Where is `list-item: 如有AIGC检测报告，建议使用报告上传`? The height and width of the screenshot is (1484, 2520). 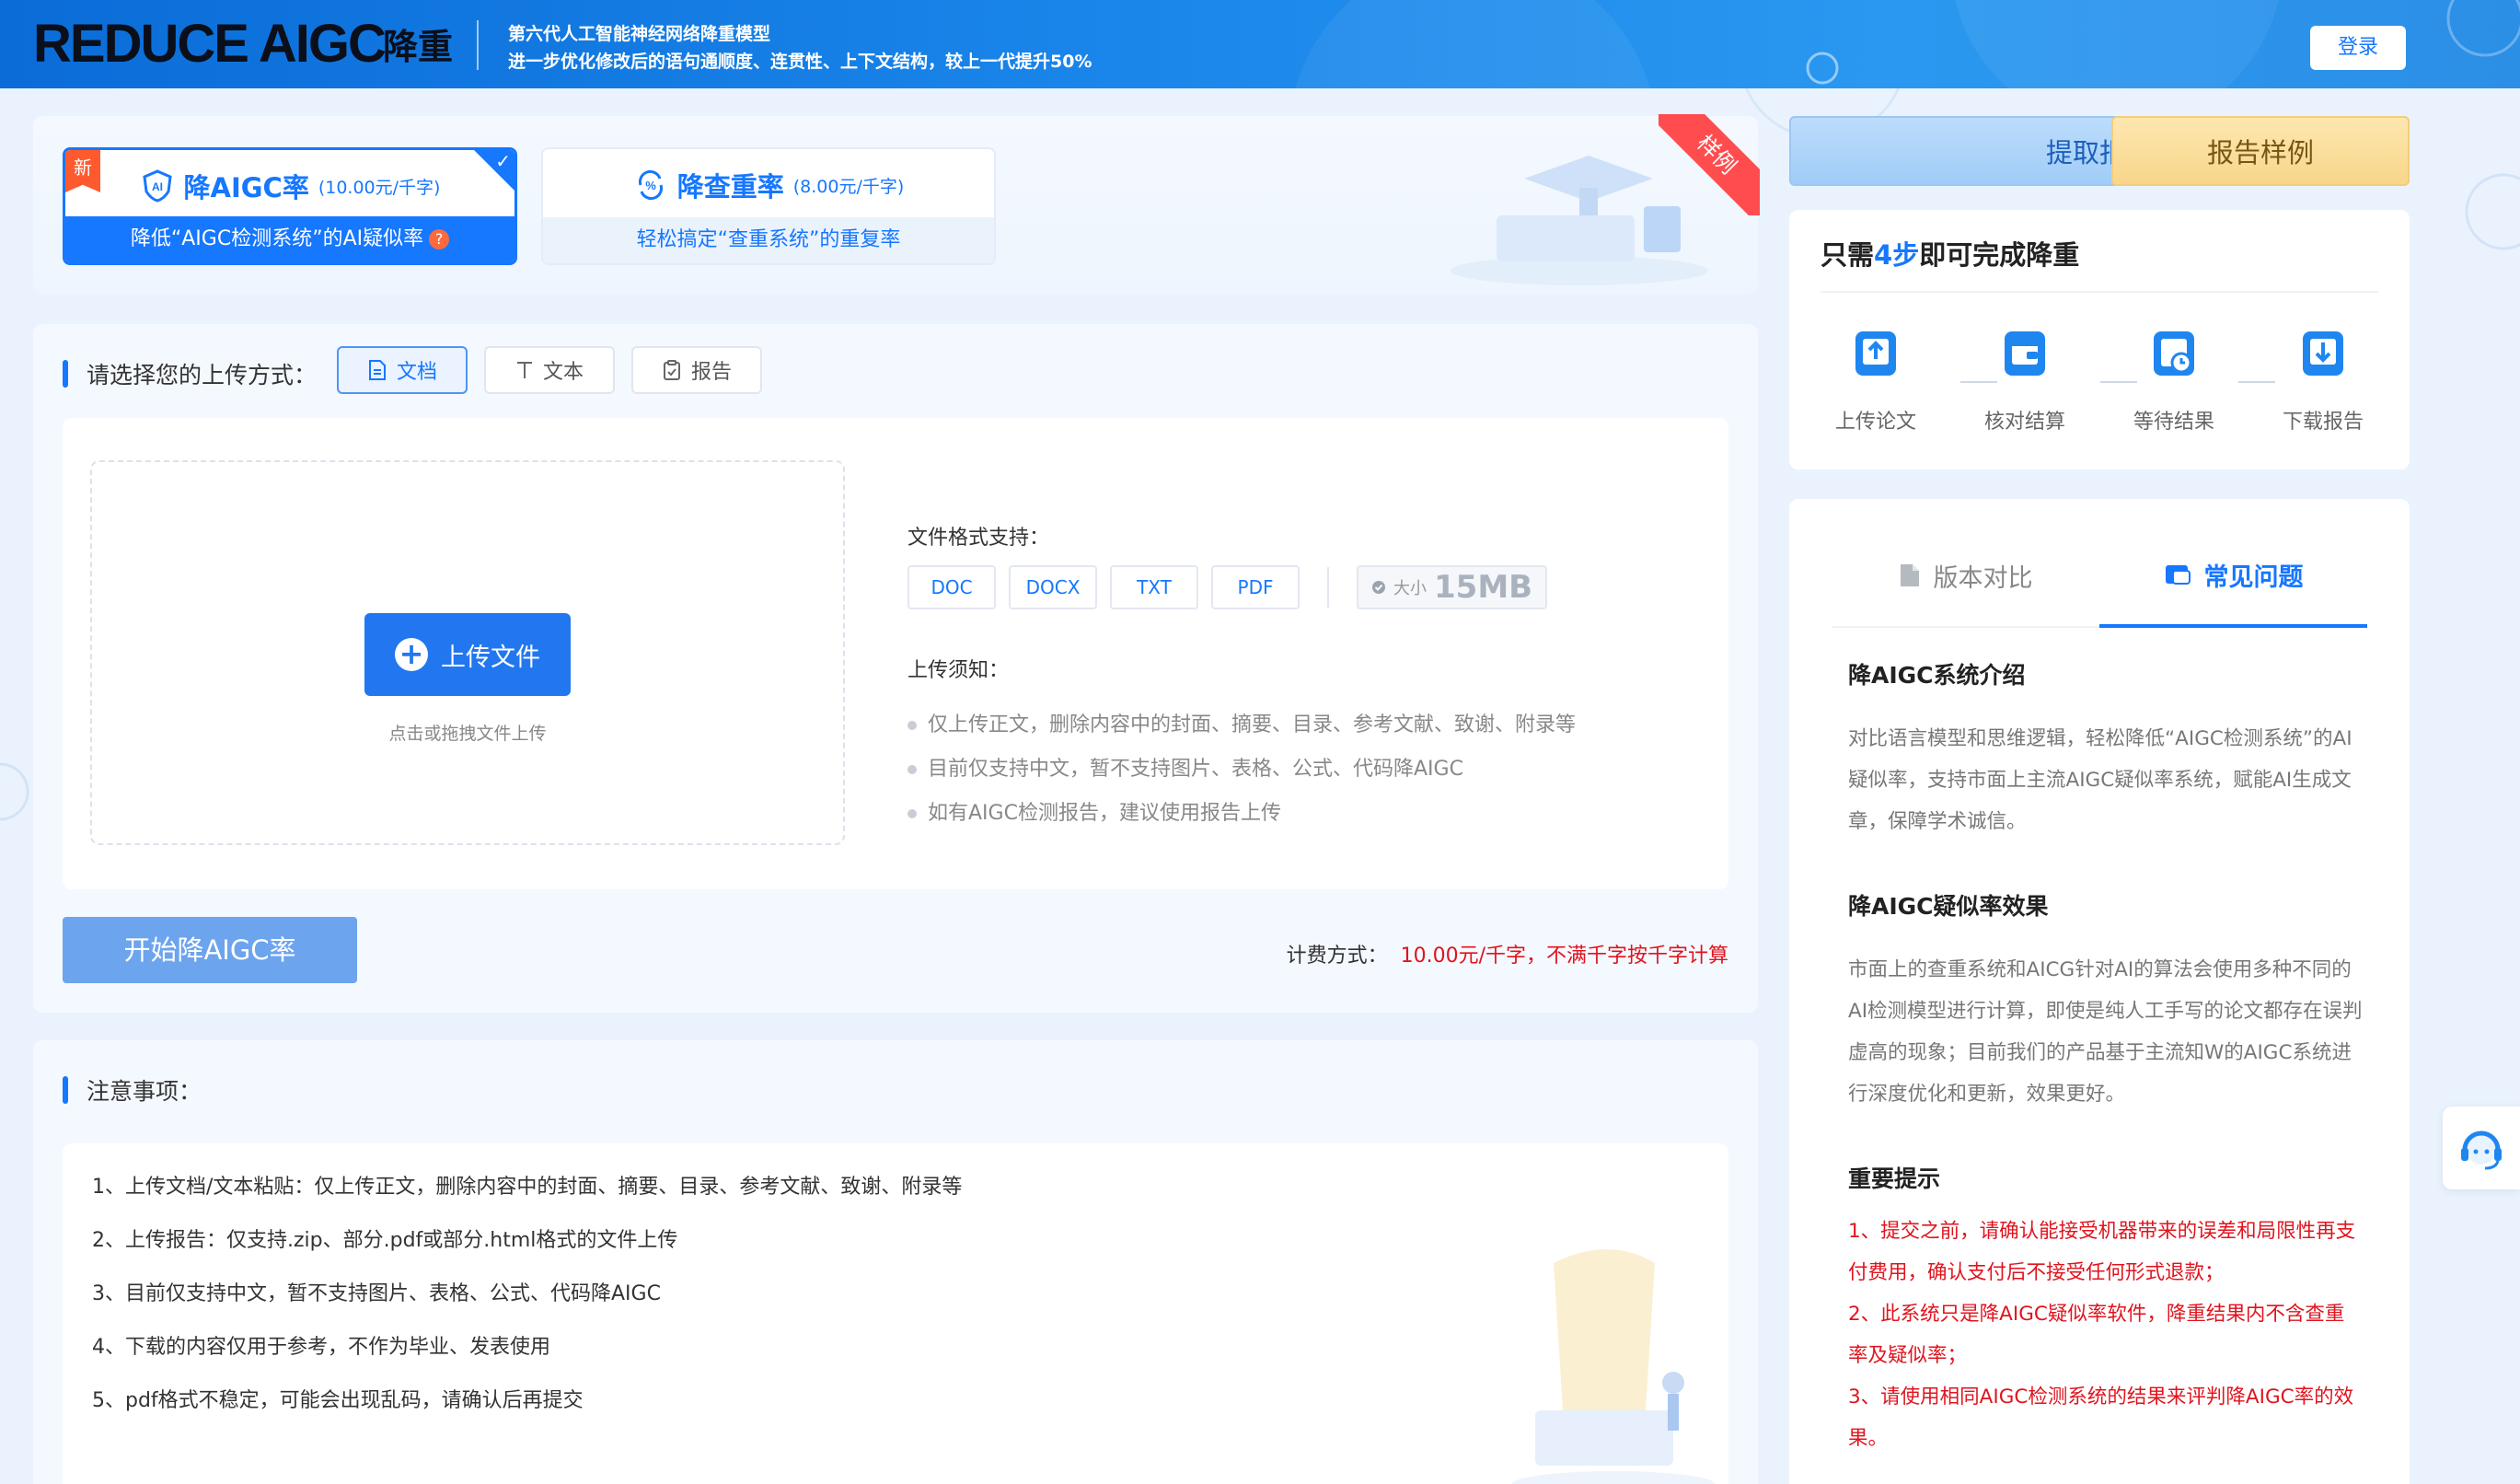
list-item: 如有AIGC检测报告，建议使用报告上传 is located at coordinates (1241, 814).